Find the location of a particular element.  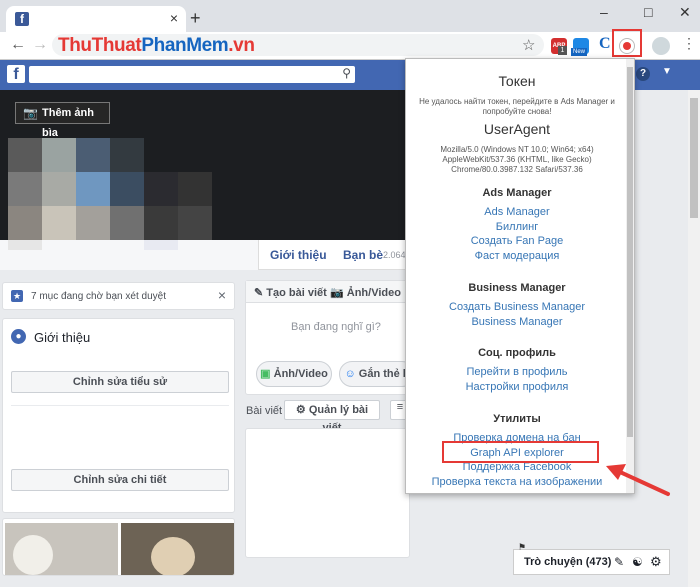

bookmark-star-icon: ☆ is located at coordinates (528, 45).